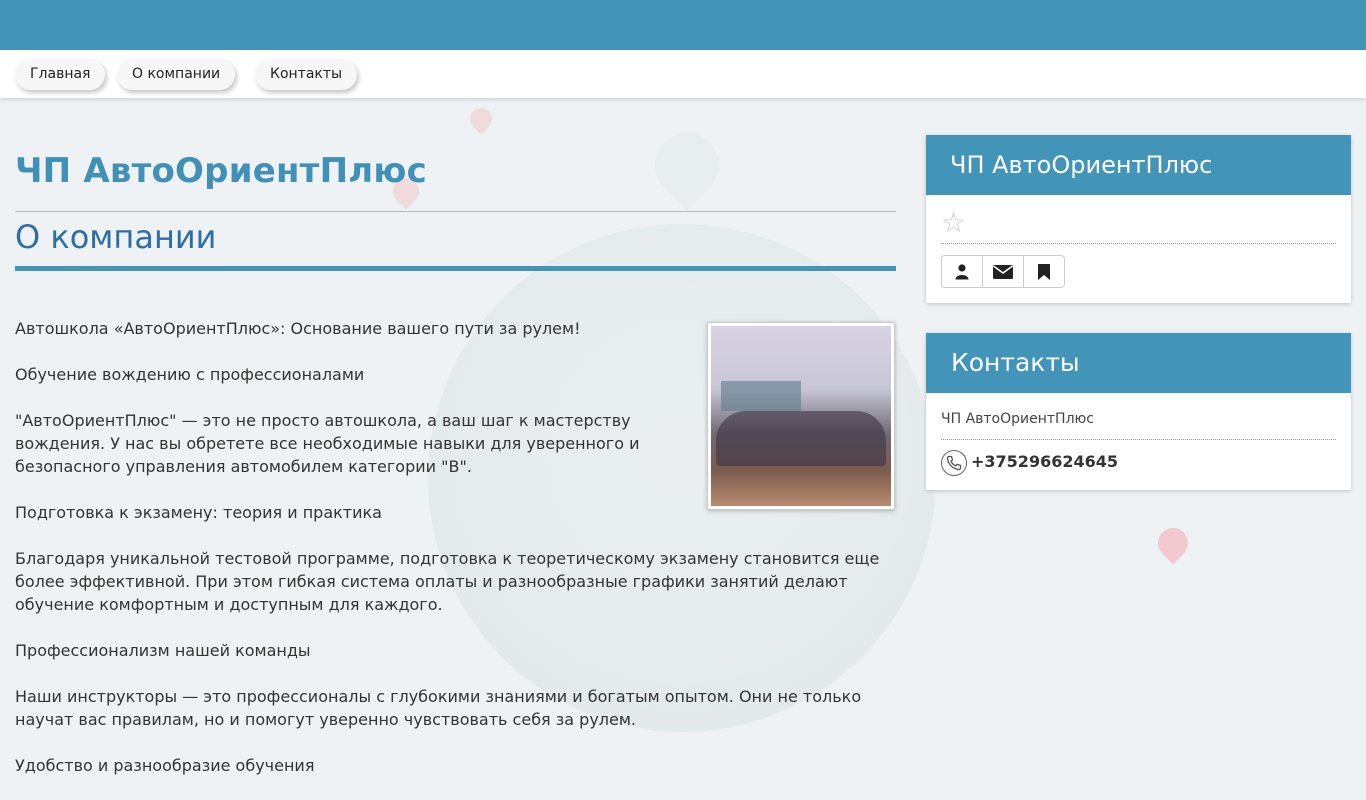 This screenshot has height=800, width=1366. What do you see at coordinates (801, 416) in the screenshot?
I see `group-photo` at bounding box center [801, 416].